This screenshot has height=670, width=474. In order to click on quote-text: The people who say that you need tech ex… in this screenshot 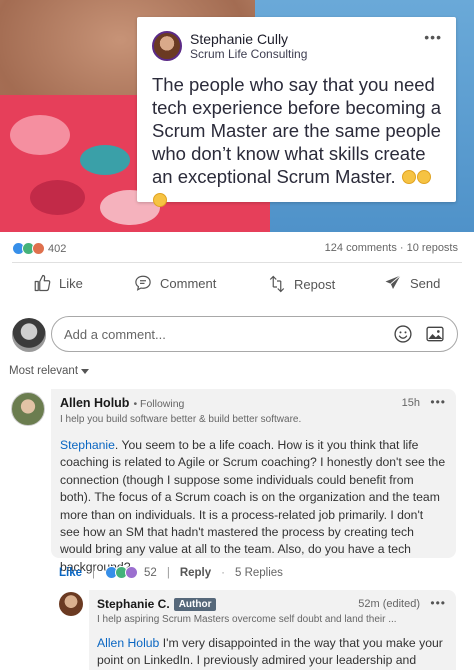, I will do `click(297, 142)`.